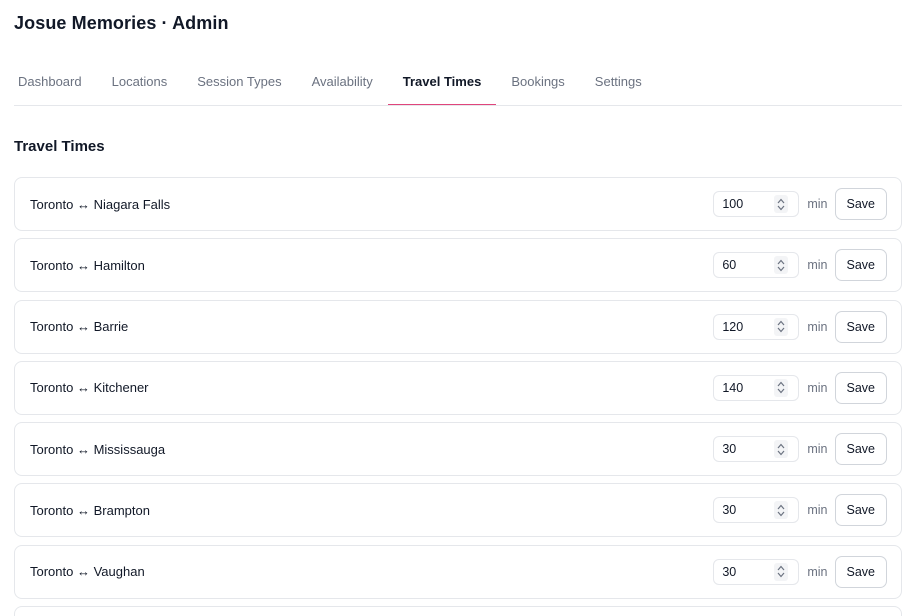 Image resolution: width=912 pixels, height=616 pixels. I want to click on minutes-input: 140, so click(756, 387).